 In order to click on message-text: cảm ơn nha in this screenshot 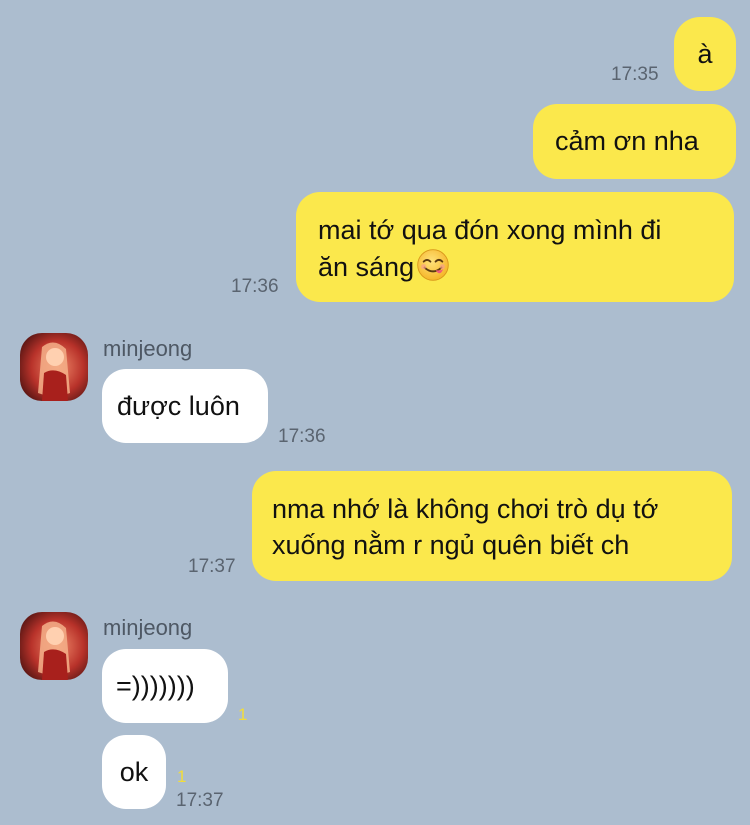, I will do `click(627, 141)`.